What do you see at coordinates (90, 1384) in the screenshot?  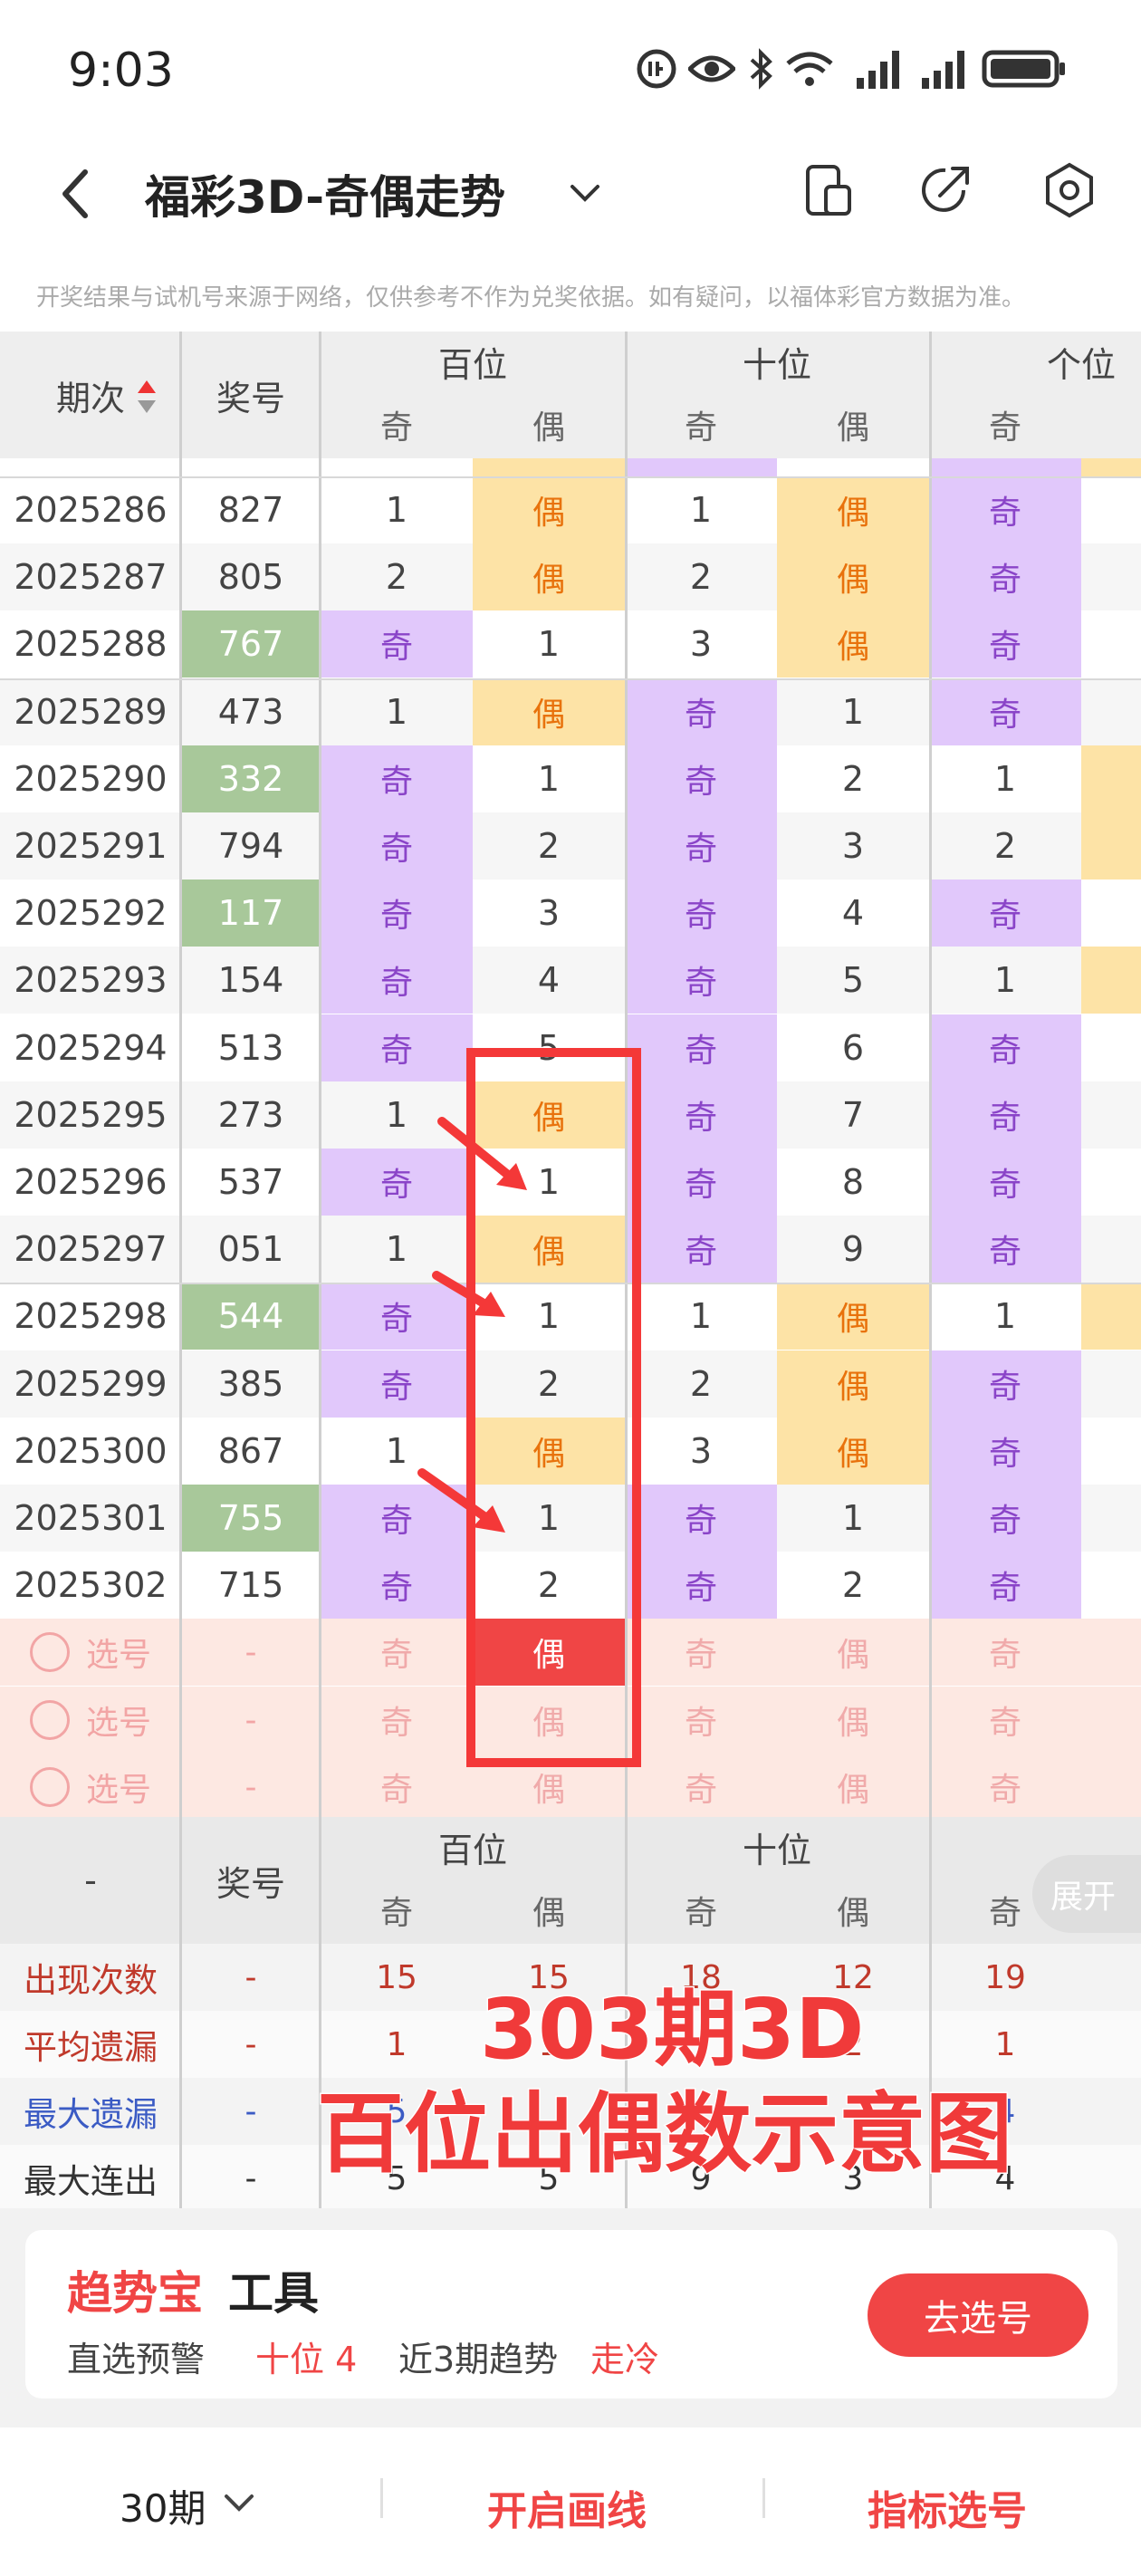 I see `period-cell: 2025299` at bounding box center [90, 1384].